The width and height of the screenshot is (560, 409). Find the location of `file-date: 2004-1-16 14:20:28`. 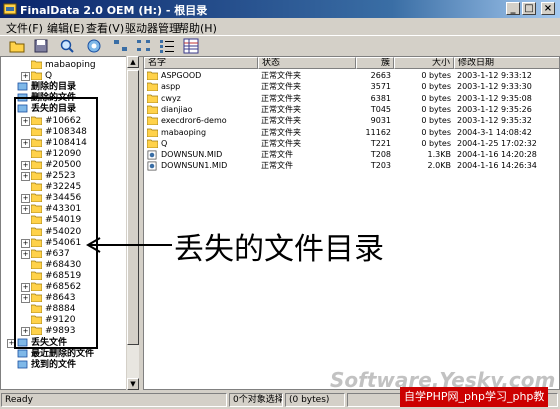

file-date: 2004-1-16 14:20:28 is located at coordinates (497, 155).